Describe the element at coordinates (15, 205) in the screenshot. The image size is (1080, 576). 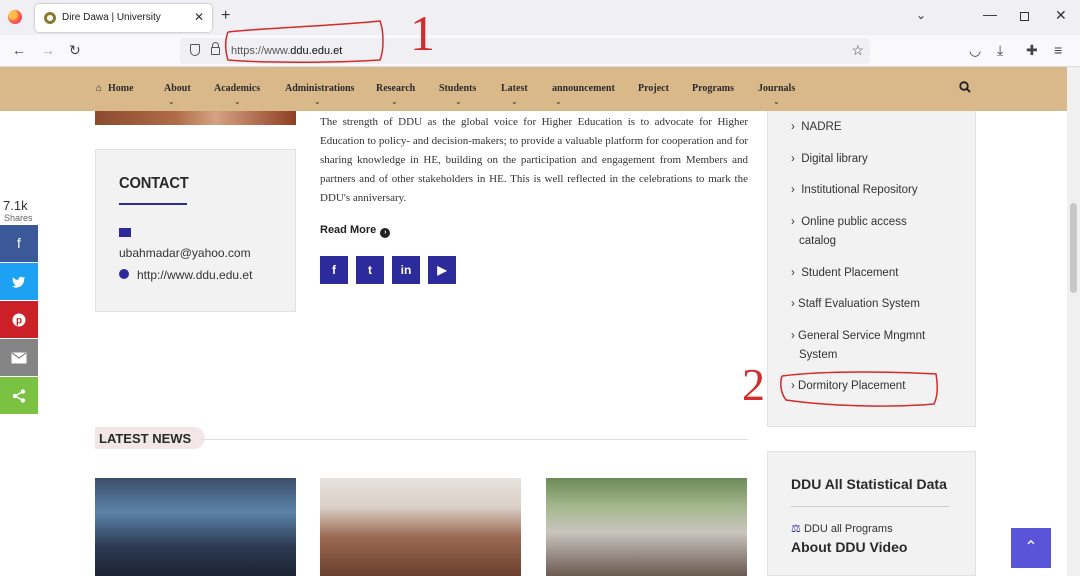
I see `share-count: 7.1k` at that location.